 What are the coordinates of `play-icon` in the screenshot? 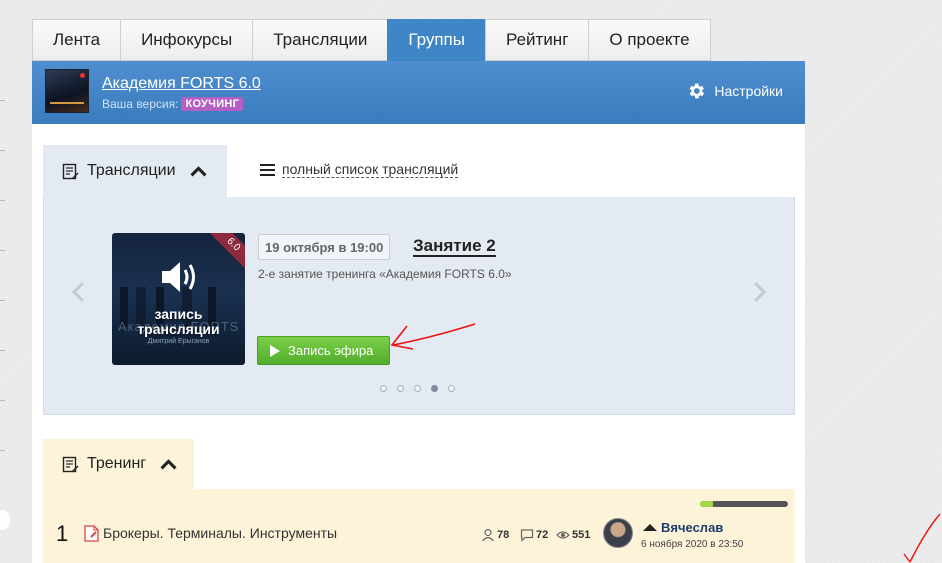 It's located at (275, 350).